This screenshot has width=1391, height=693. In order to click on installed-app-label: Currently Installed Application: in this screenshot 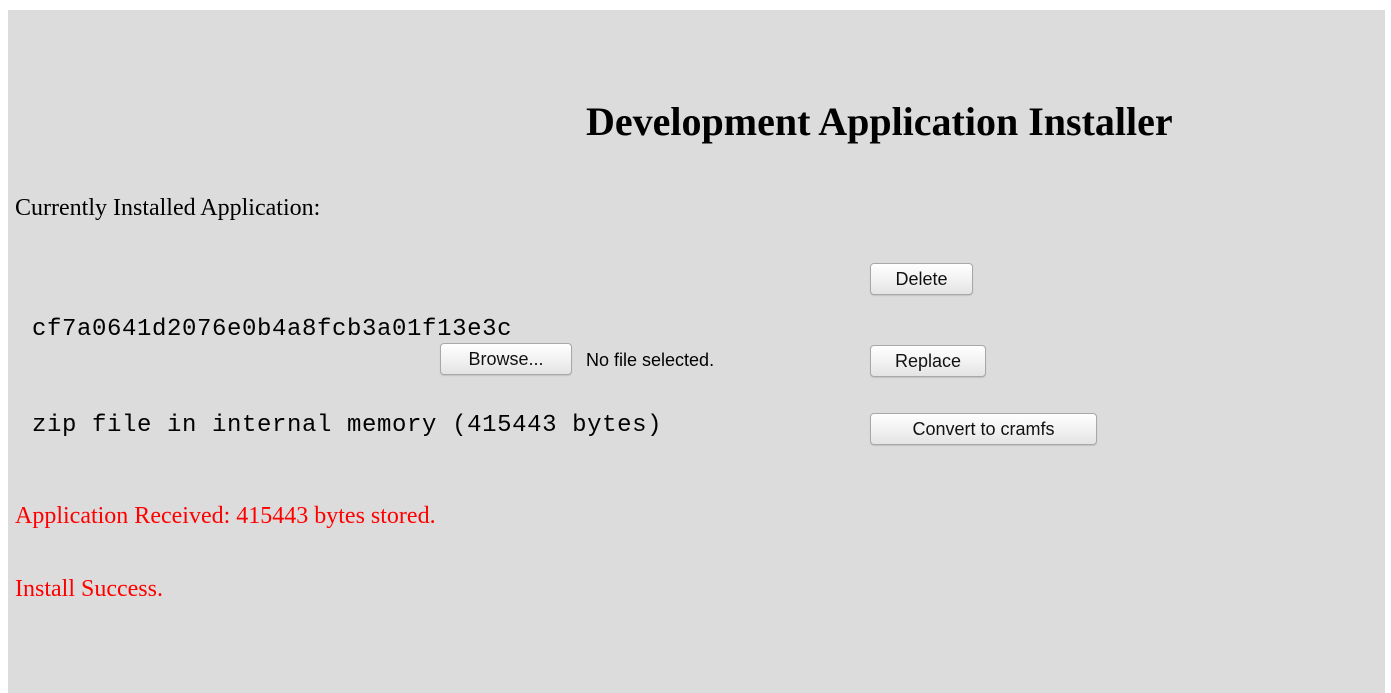, I will do `click(168, 208)`.